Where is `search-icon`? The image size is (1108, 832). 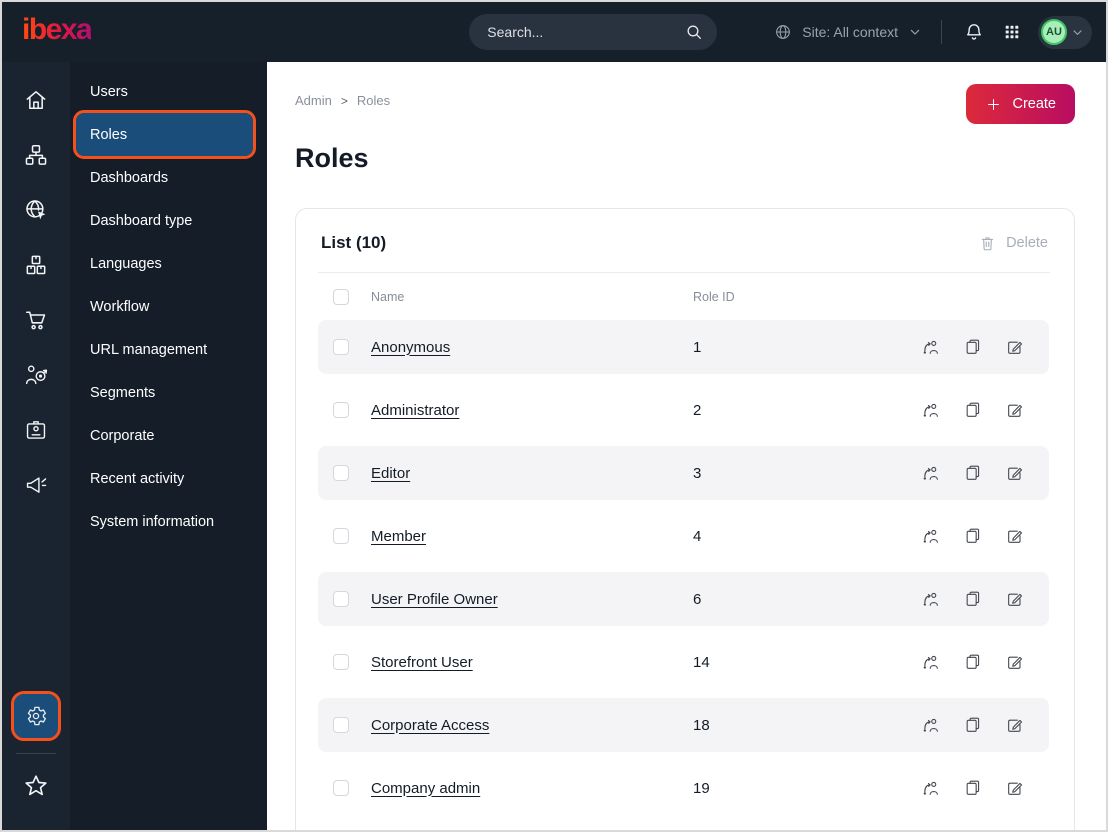
search-icon is located at coordinates (694, 32).